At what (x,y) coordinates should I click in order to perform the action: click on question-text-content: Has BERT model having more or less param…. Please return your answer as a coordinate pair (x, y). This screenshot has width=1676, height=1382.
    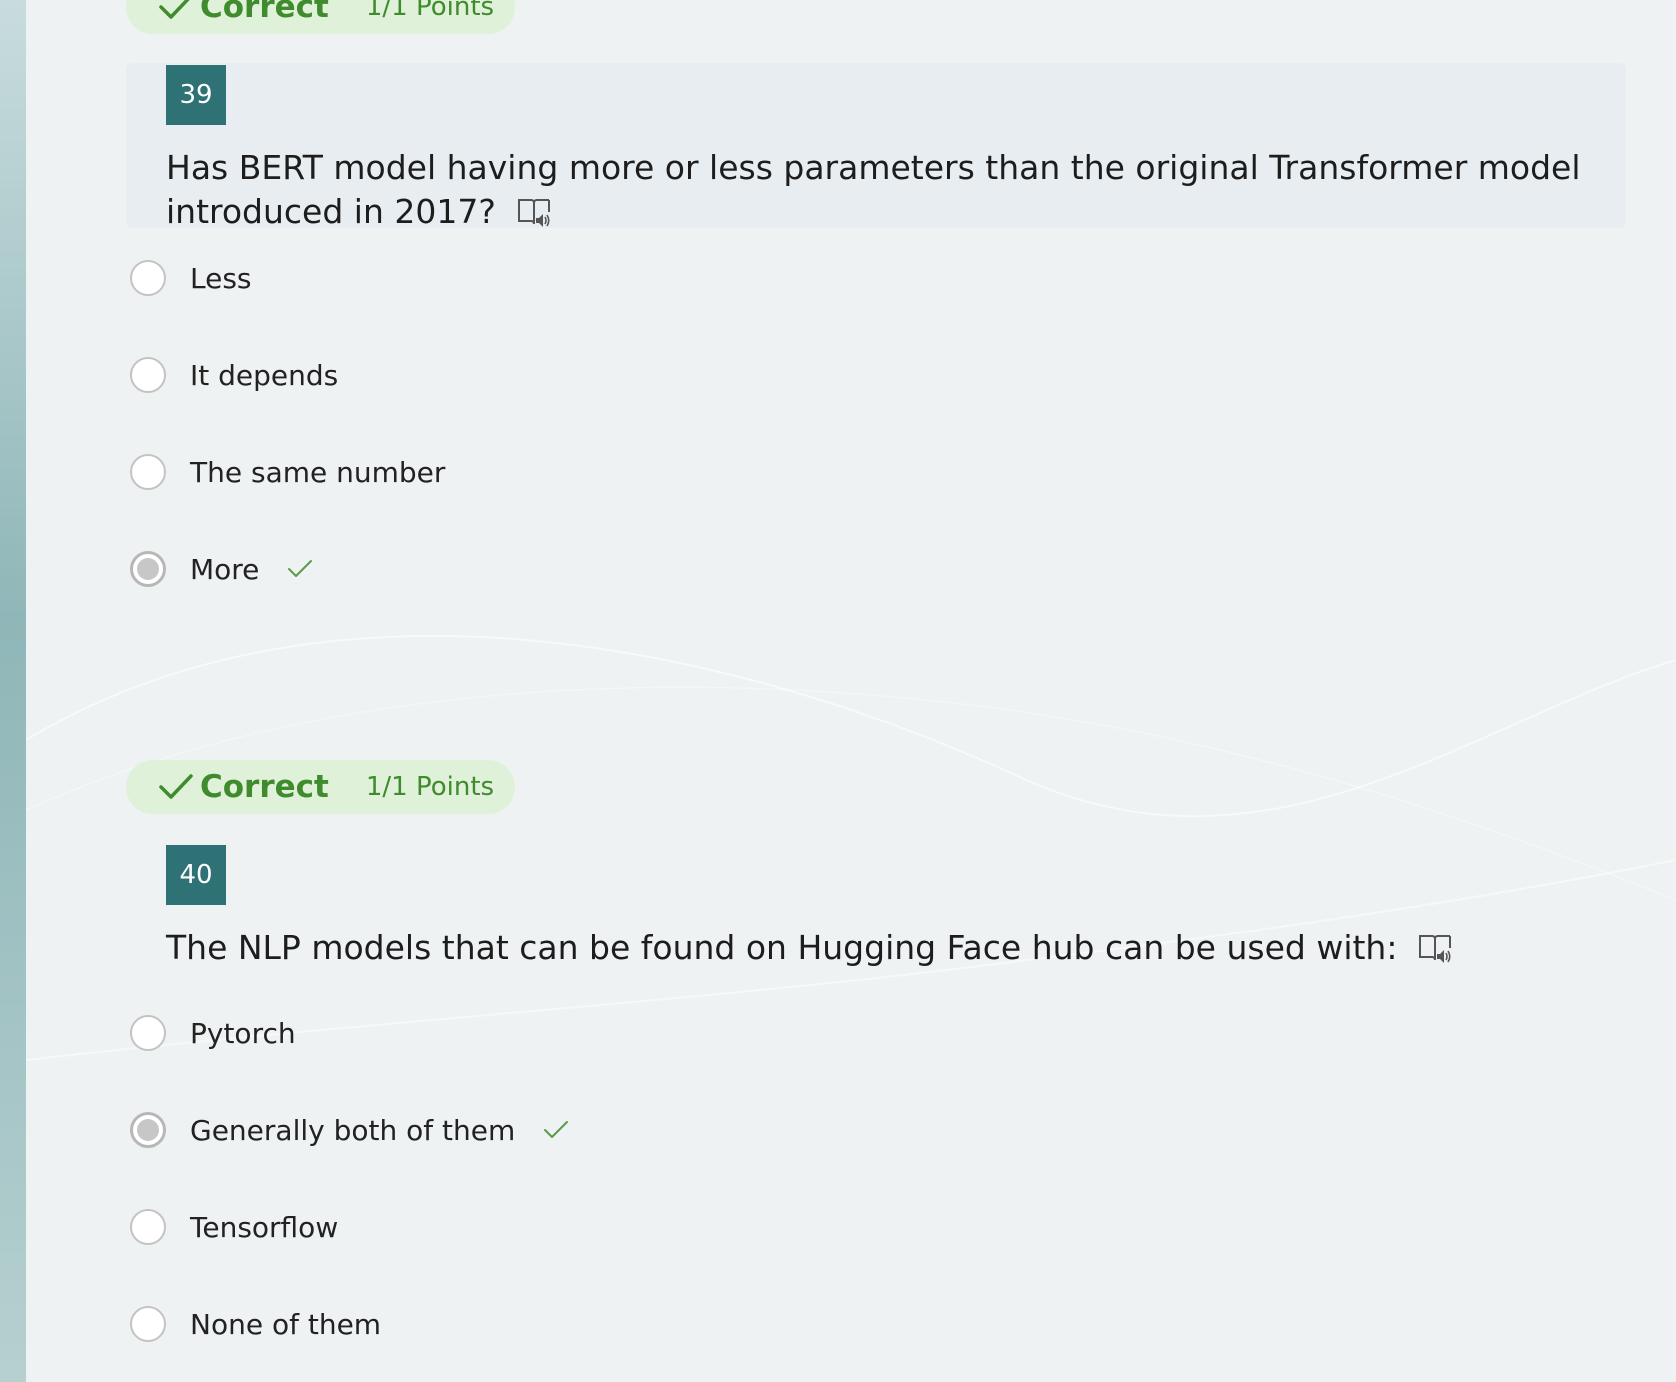
    Looking at the image, I should click on (873, 189).